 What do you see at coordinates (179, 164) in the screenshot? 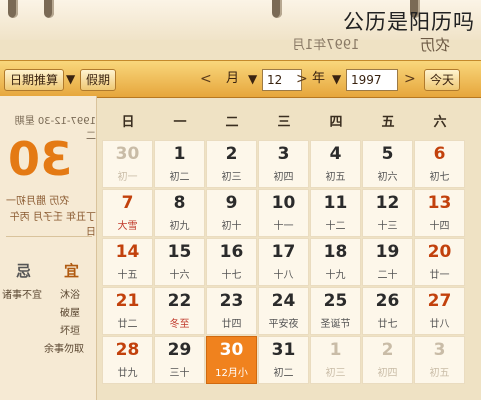
I see `day-cell: 1 初二` at bounding box center [179, 164].